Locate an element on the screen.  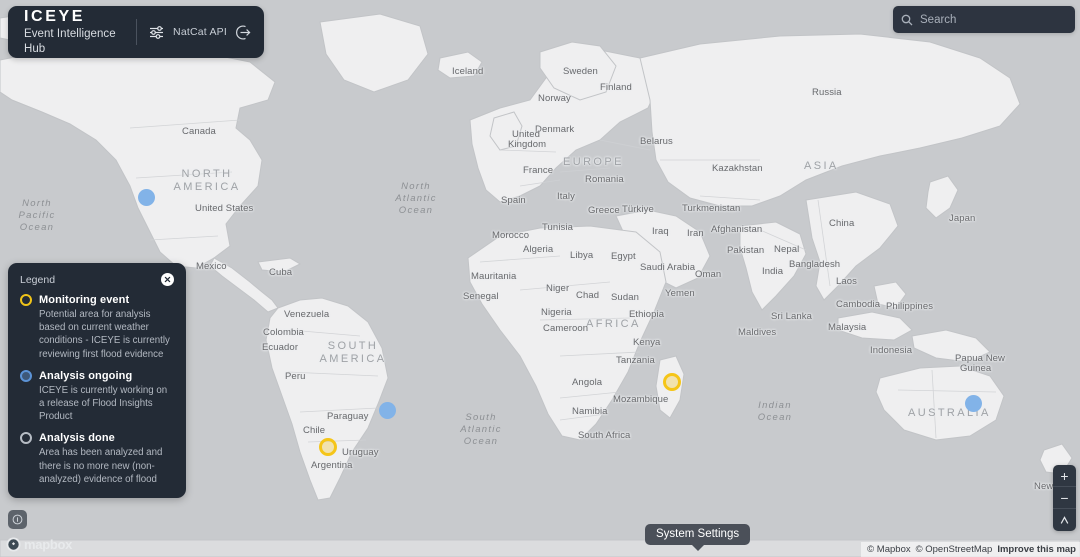
search-icon is located at coordinates (907, 20).